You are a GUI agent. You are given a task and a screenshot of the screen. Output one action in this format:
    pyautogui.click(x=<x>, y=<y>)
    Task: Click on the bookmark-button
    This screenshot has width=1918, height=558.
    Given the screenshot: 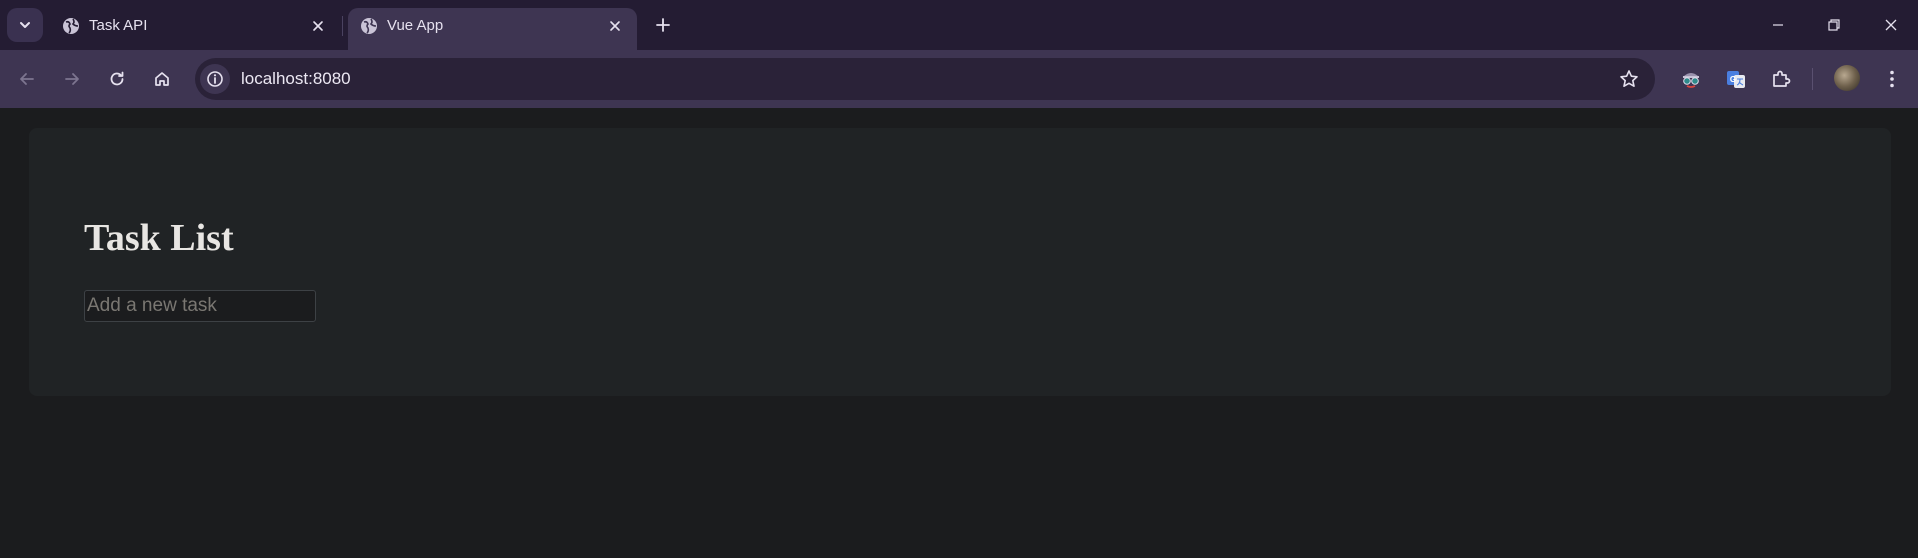 What is the action you would take?
    pyautogui.click(x=1629, y=79)
    